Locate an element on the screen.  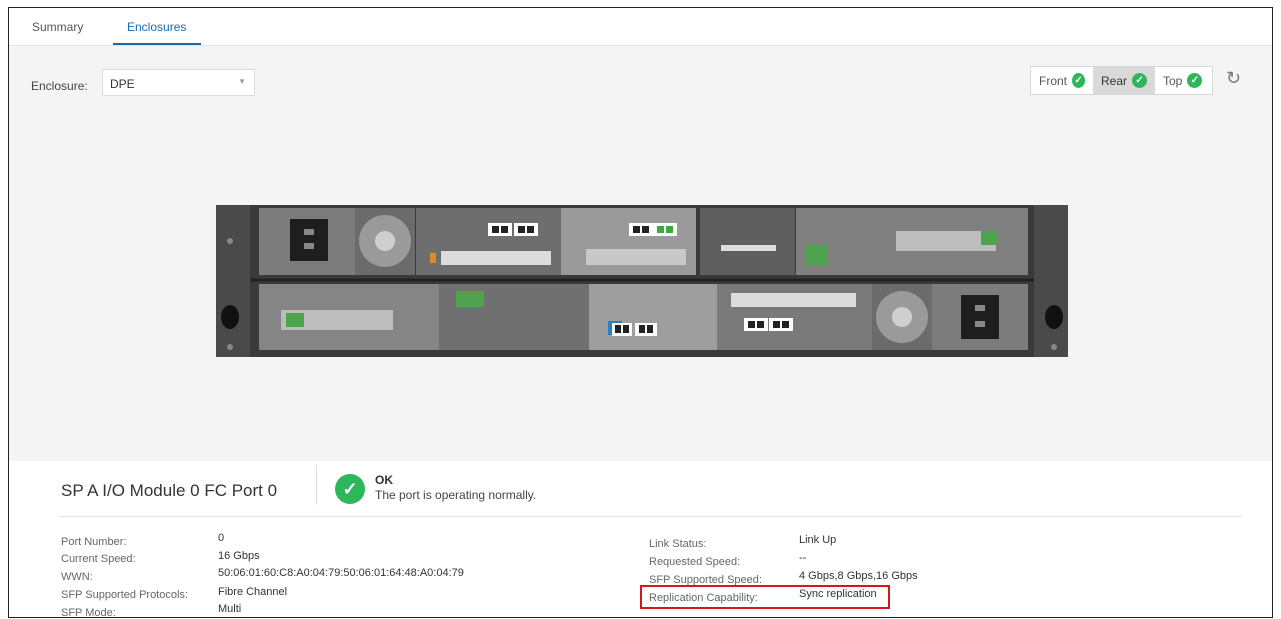
status-description: The port is operating normally. is located at coordinates (456, 495).